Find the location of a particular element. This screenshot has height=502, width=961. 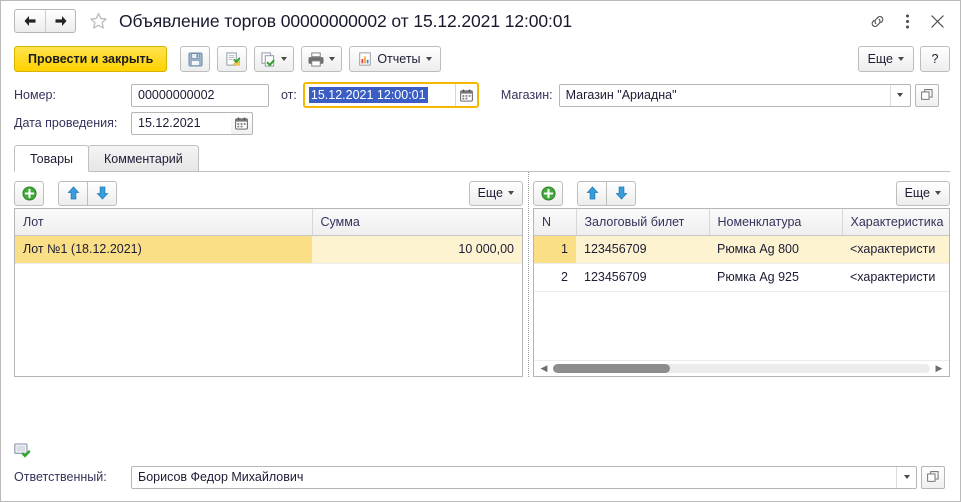

lots-more-button: Еще is located at coordinates (495, 193).